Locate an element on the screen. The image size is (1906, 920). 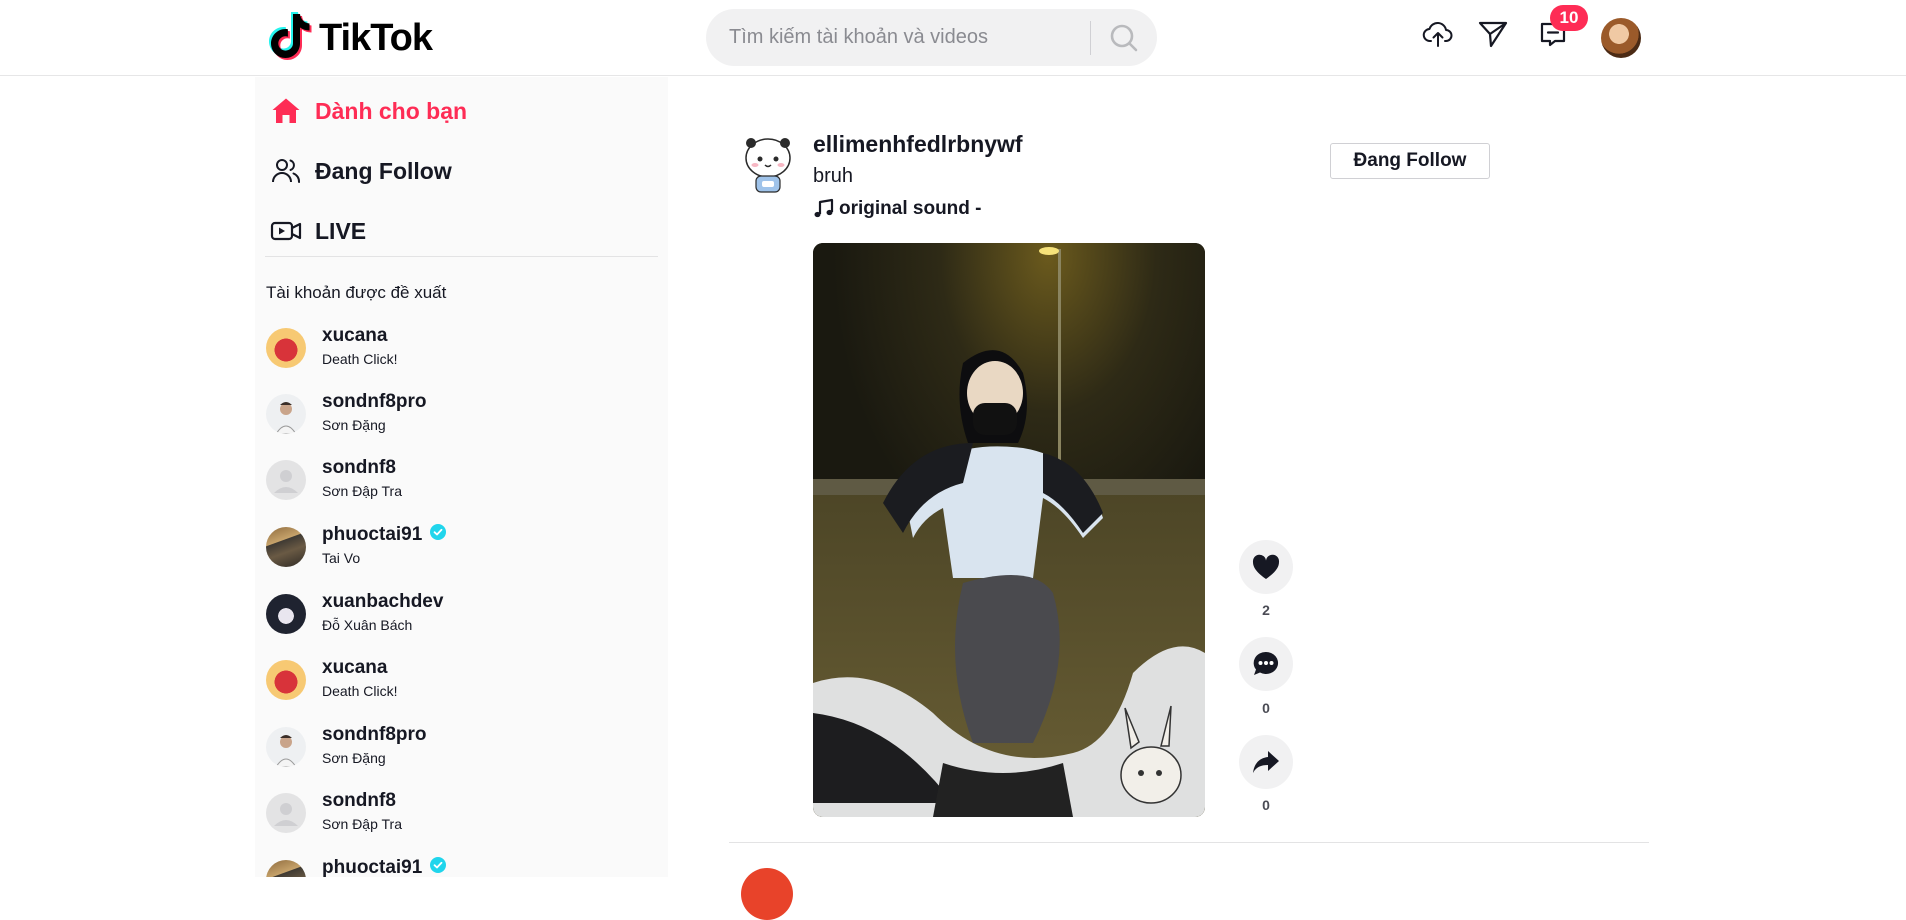
comment-button is located at coordinates (1266, 664).